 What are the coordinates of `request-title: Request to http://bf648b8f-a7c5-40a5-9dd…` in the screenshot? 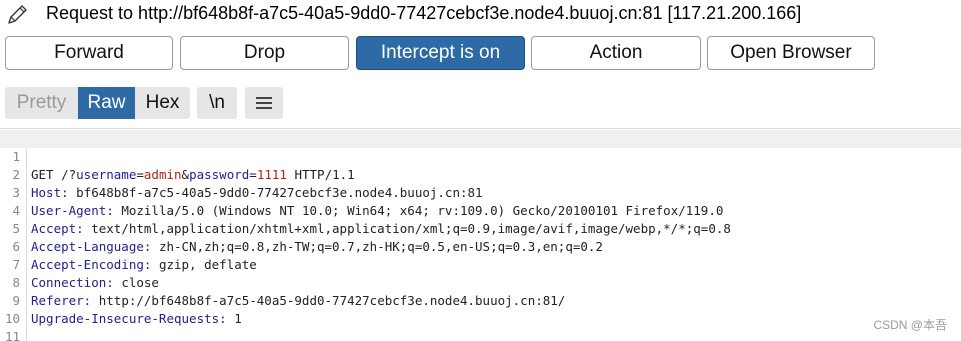 It's located at (424, 13).